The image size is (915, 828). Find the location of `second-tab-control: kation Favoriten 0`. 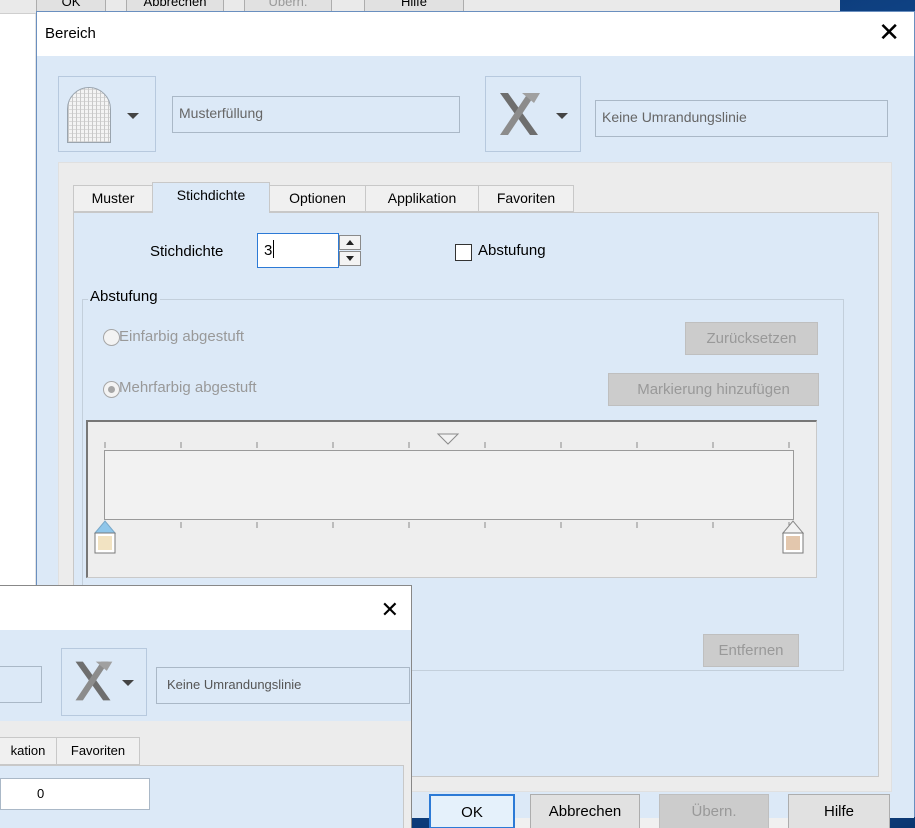

second-tab-control: kation Favoriten 0 is located at coordinates (205, 774).